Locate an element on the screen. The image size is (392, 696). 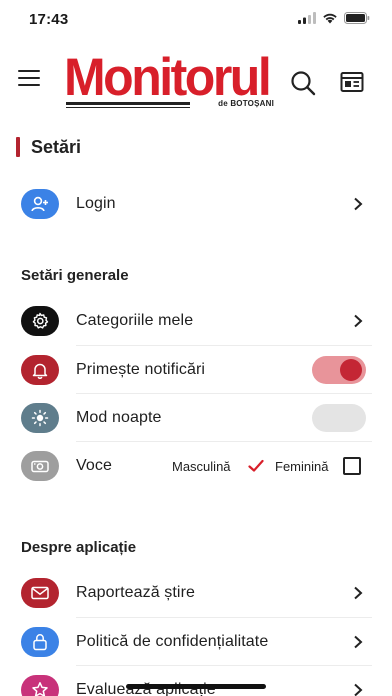
signal-icon is located at coordinates (307, 18).